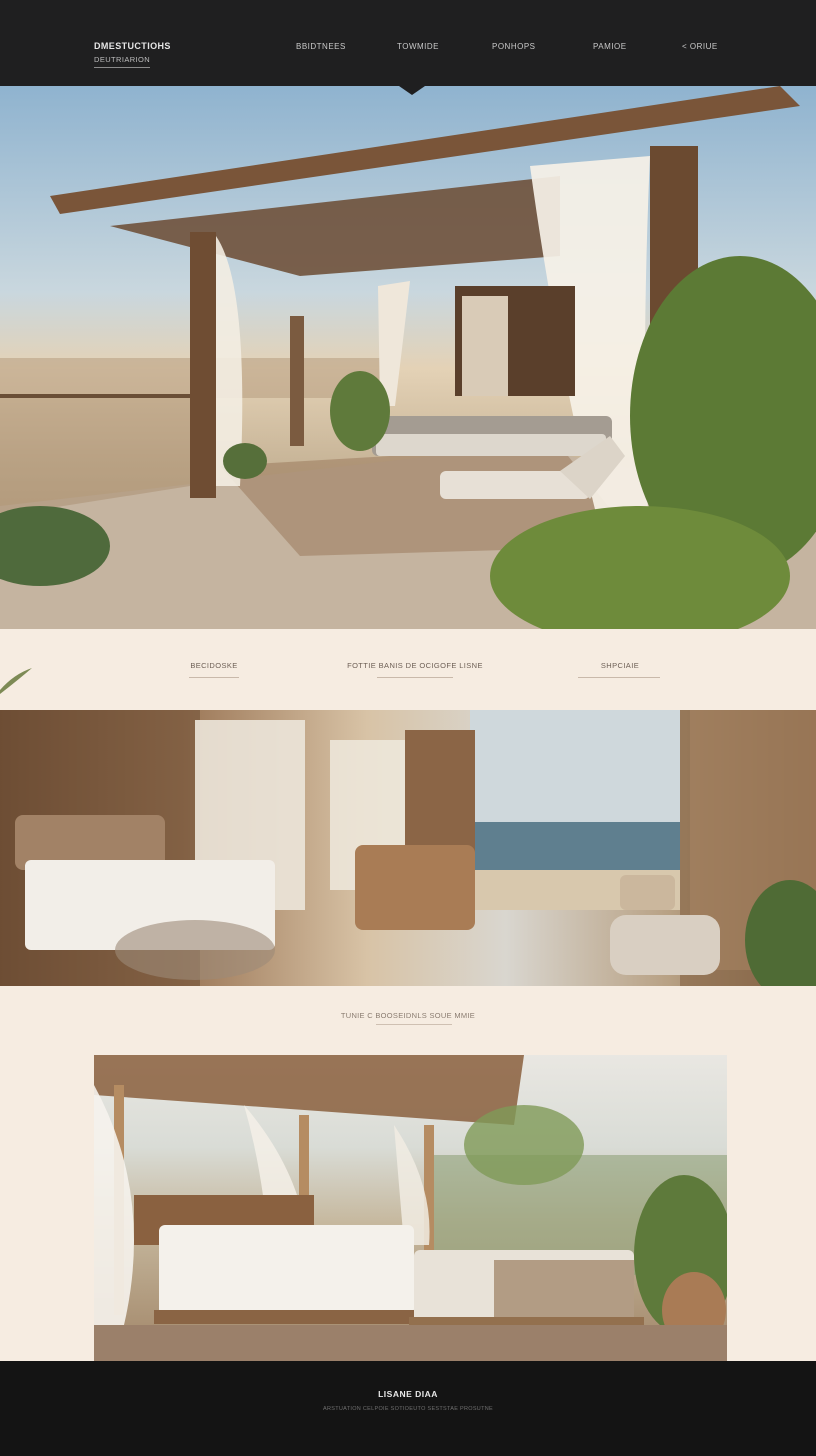  What do you see at coordinates (610, 46) in the screenshot?
I see `nav-link-4: PAMIOE` at bounding box center [610, 46].